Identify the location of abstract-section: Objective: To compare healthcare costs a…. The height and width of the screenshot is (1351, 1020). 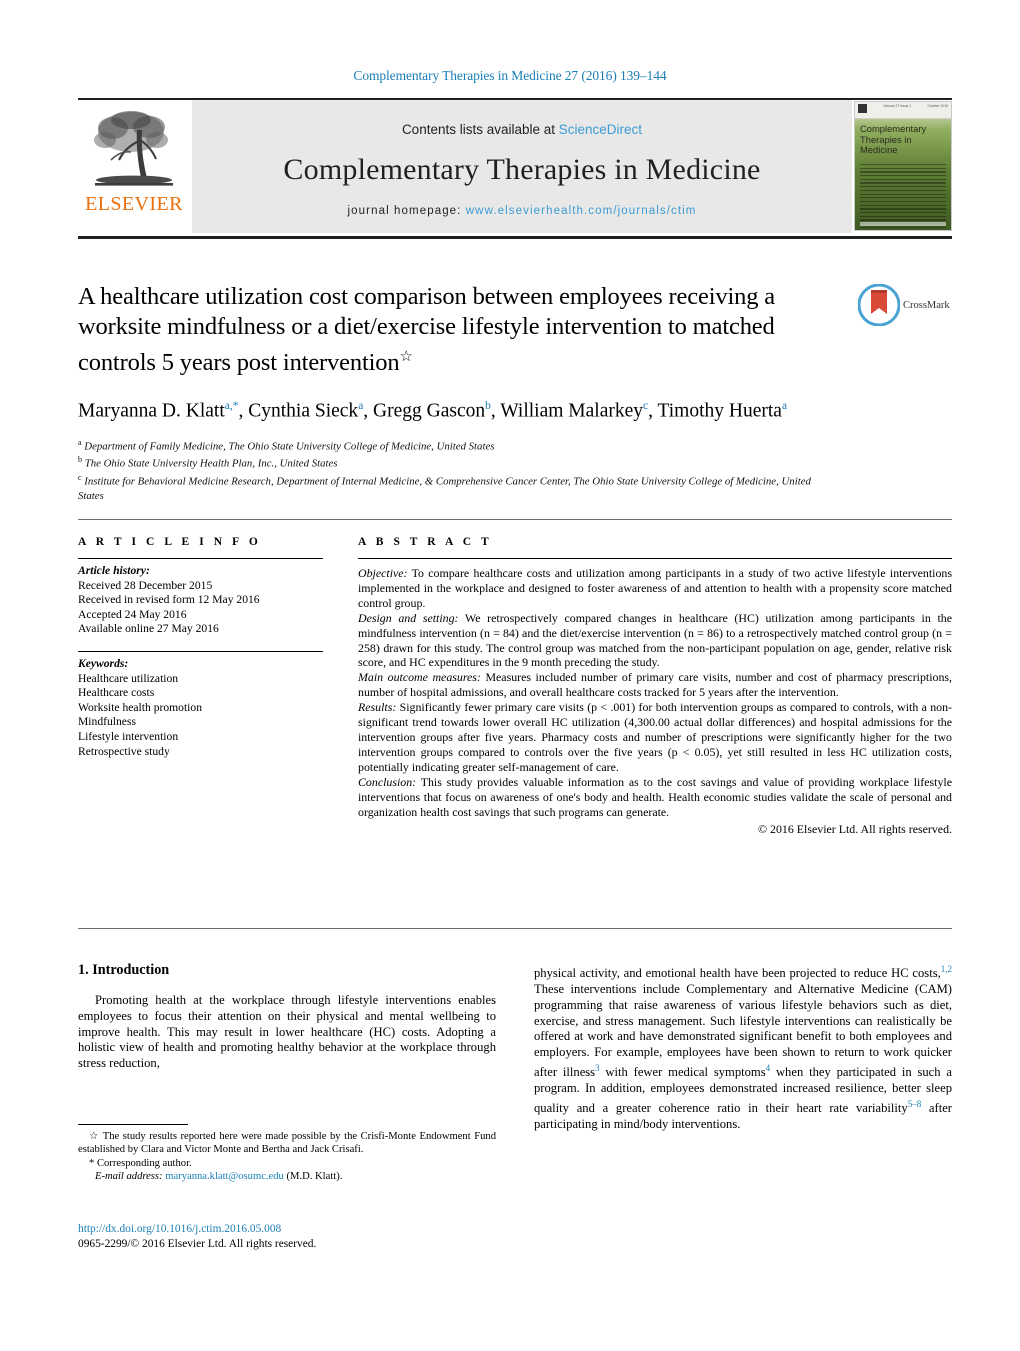
(655, 588).